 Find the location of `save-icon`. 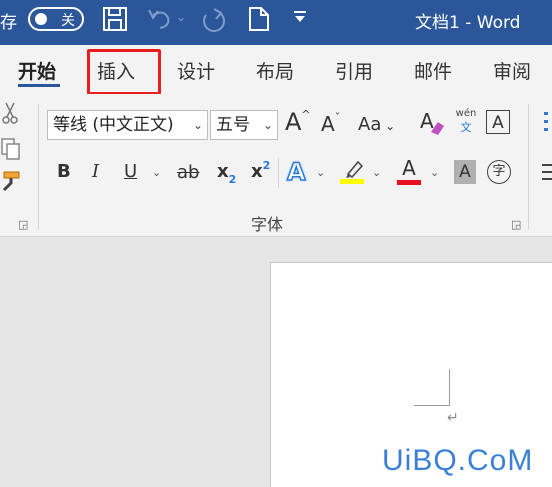

save-icon is located at coordinates (115, 21).